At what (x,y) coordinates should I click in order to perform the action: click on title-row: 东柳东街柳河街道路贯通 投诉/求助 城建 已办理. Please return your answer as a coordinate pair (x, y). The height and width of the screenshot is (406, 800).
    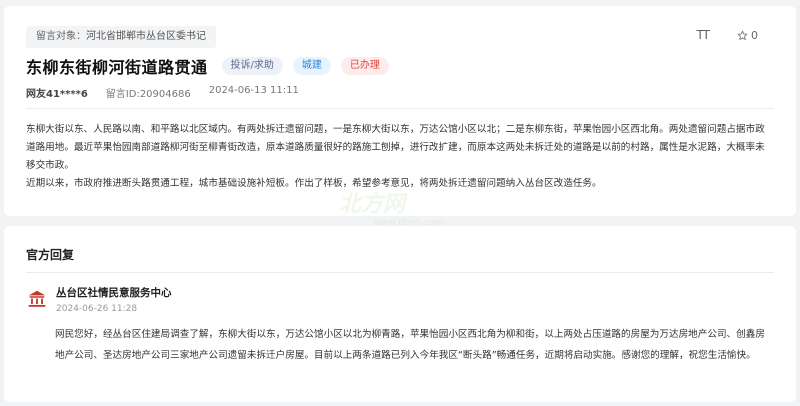
    Looking at the image, I should click on (207, 66).